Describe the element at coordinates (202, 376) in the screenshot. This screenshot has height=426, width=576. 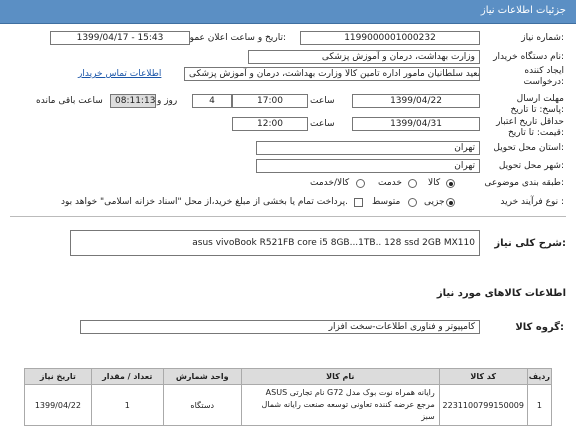
I see `col-unit: واحد شمارش` at that location.